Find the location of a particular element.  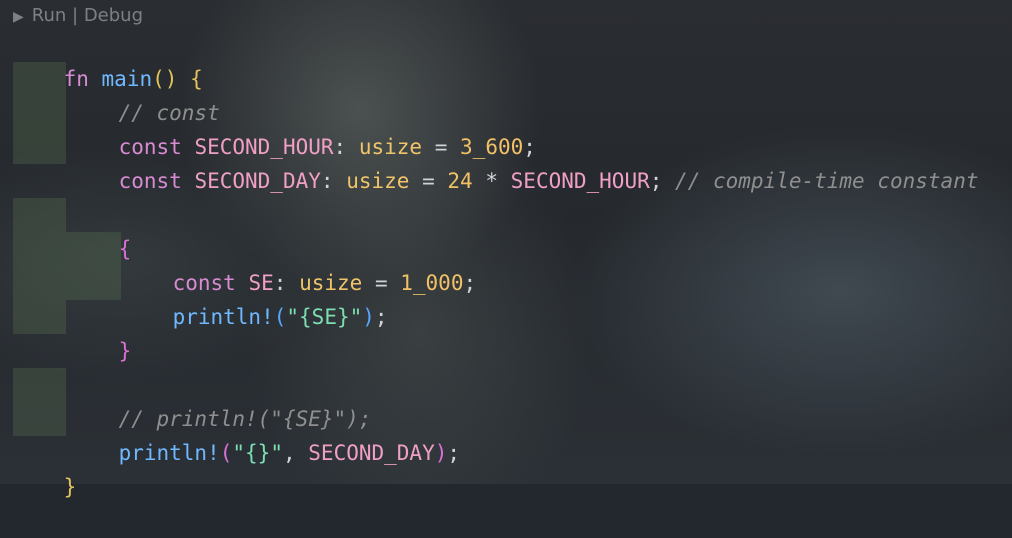

debug-link: Debug is located at coordinates (113, 15).